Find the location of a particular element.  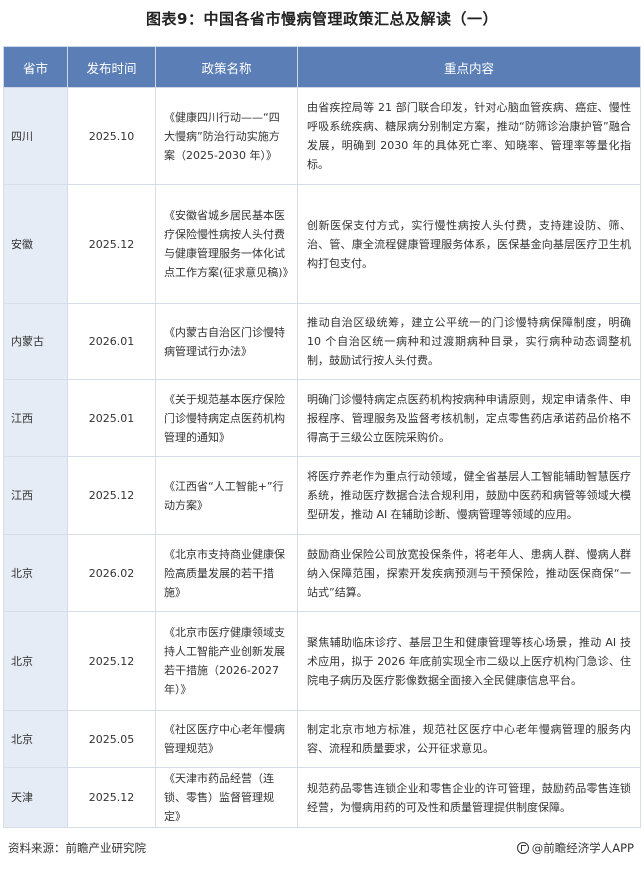

table-header-row: 省市 发布时间 政策名称 重点内容 is located at coordinates (322, 67).